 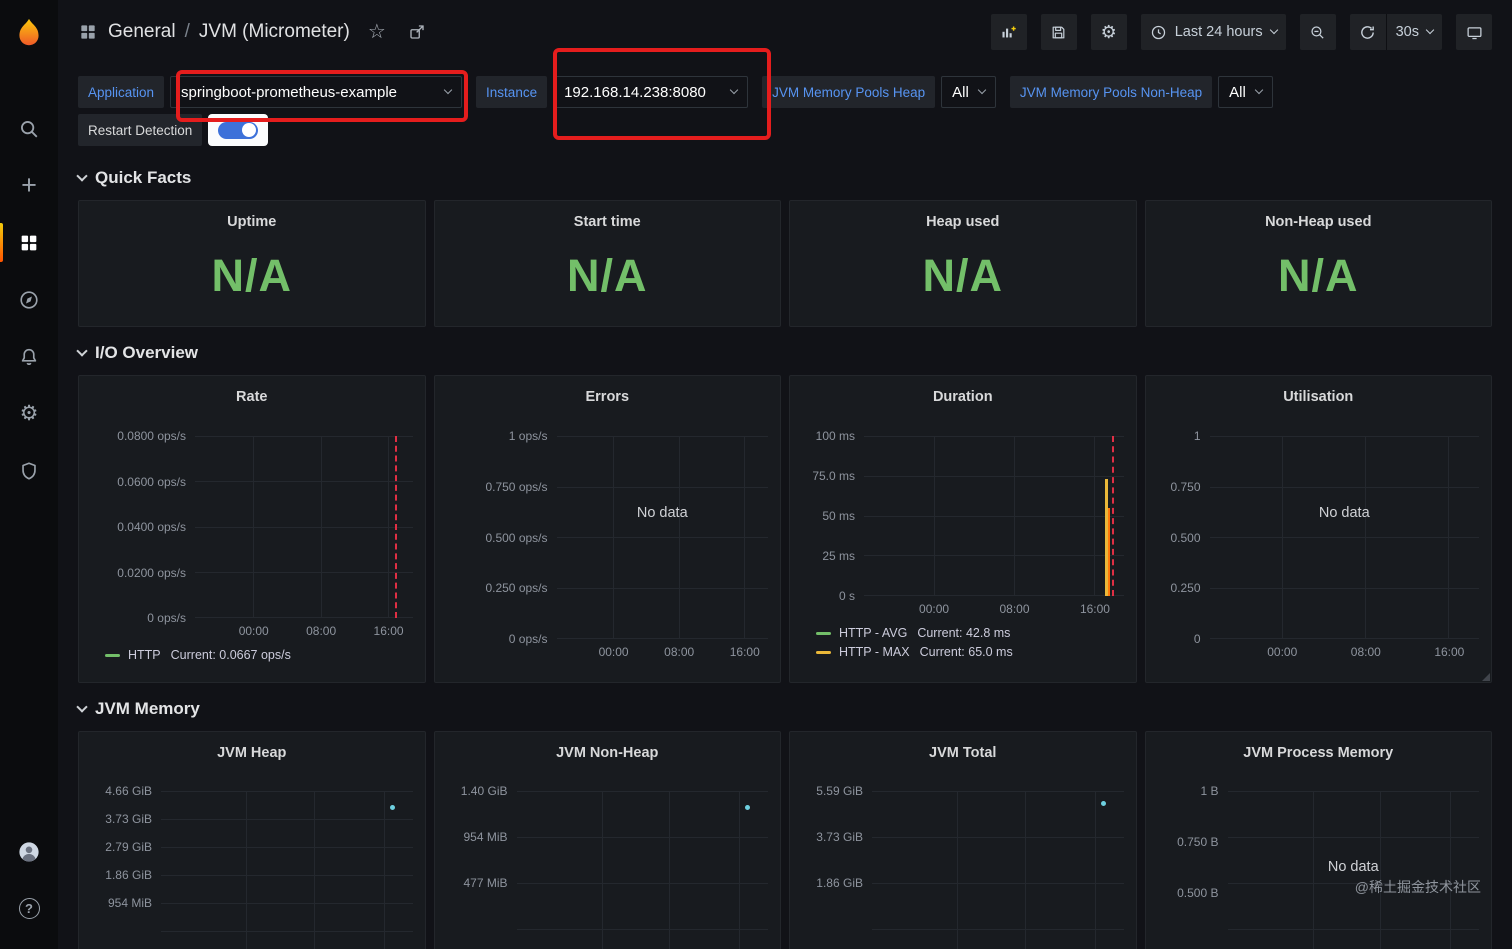 What do you see at coordinates (512, 92) in the screenshot?
I see `variable-label: Instance` at bounding box center [512, 92].